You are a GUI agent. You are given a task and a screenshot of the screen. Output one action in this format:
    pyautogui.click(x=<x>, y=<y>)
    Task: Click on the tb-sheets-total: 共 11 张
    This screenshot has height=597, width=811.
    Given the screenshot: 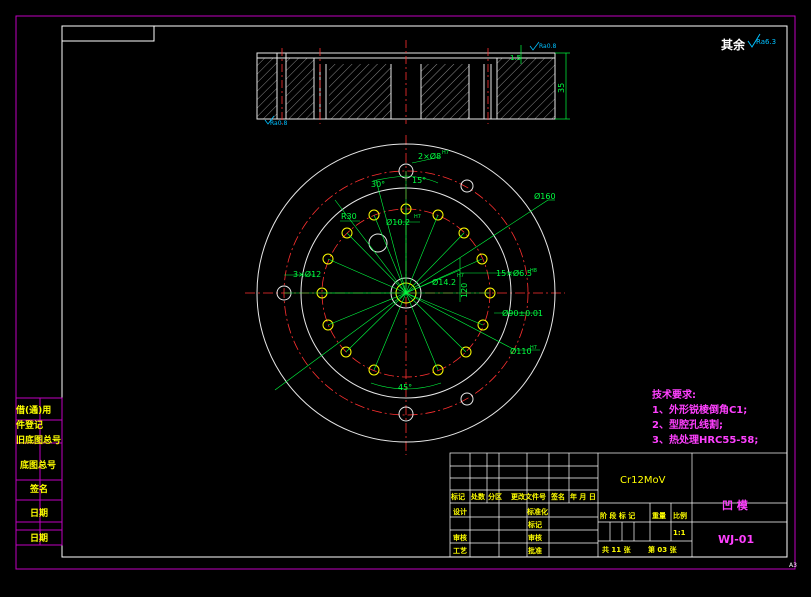 What is the action you would take?
    pyautogui.click(x=617, y=549)
    